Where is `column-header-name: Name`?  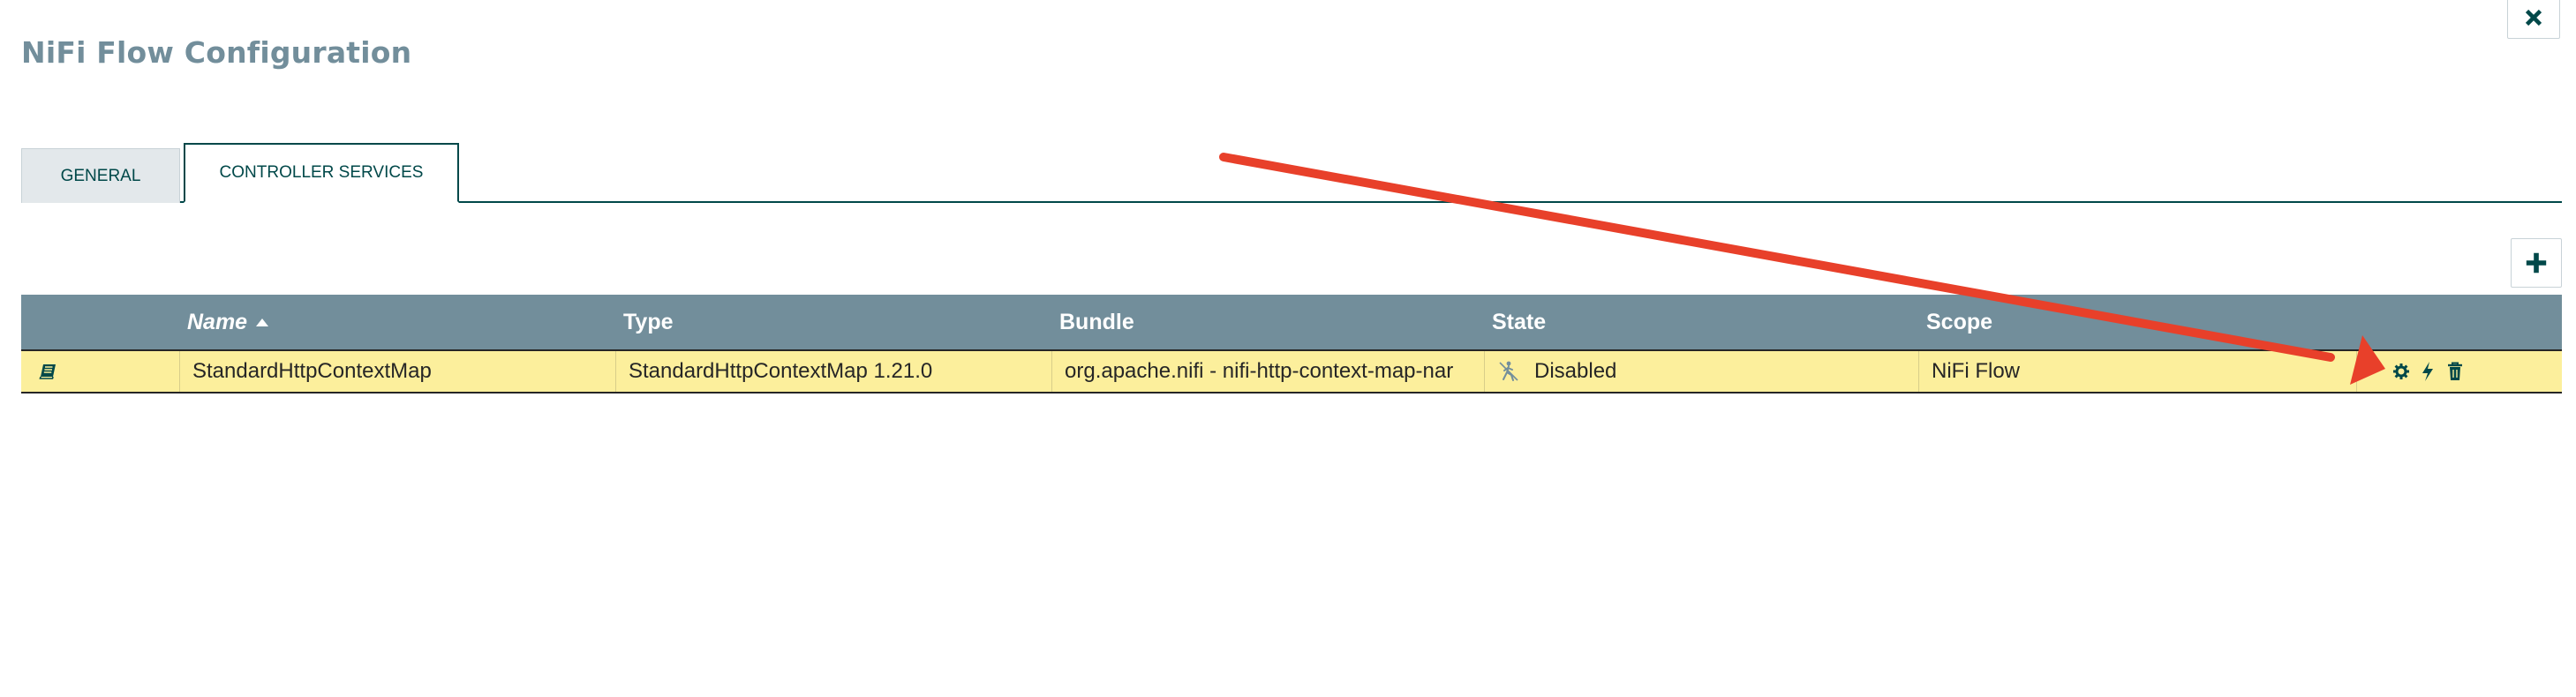
column-header-name: Name is located at coordinates (398, 322).